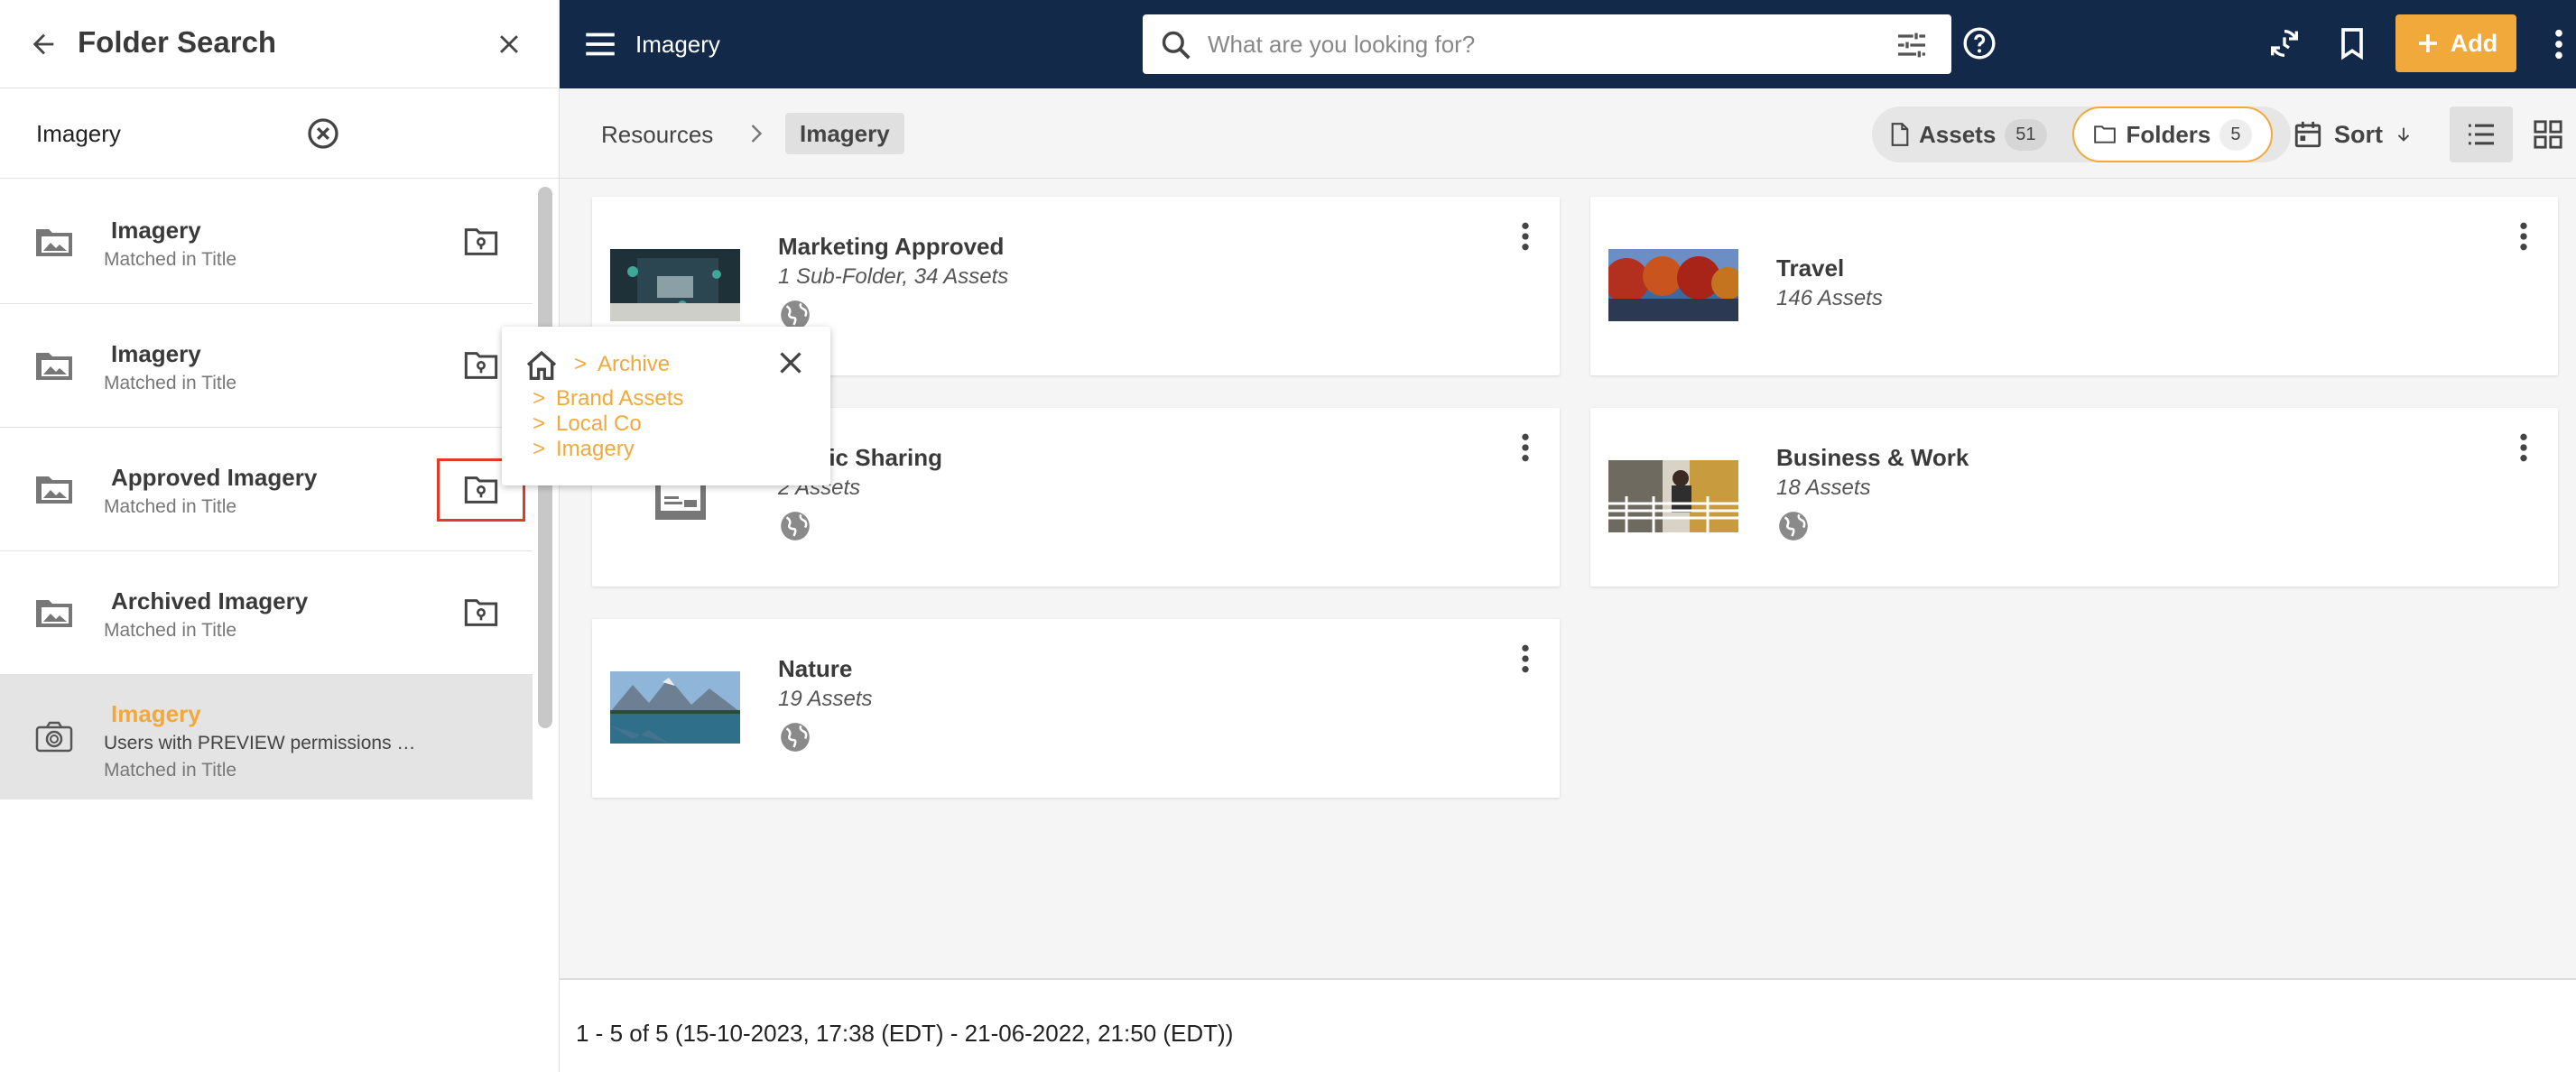  I want to click on view-type-tabs: Assets 51 Folders 5, so click(2082, 134).